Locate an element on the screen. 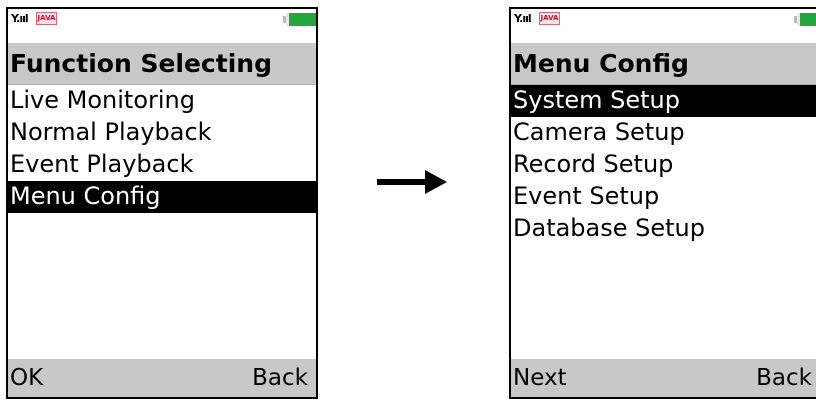  right-arrow-icon is located at coordinates (412, 182).